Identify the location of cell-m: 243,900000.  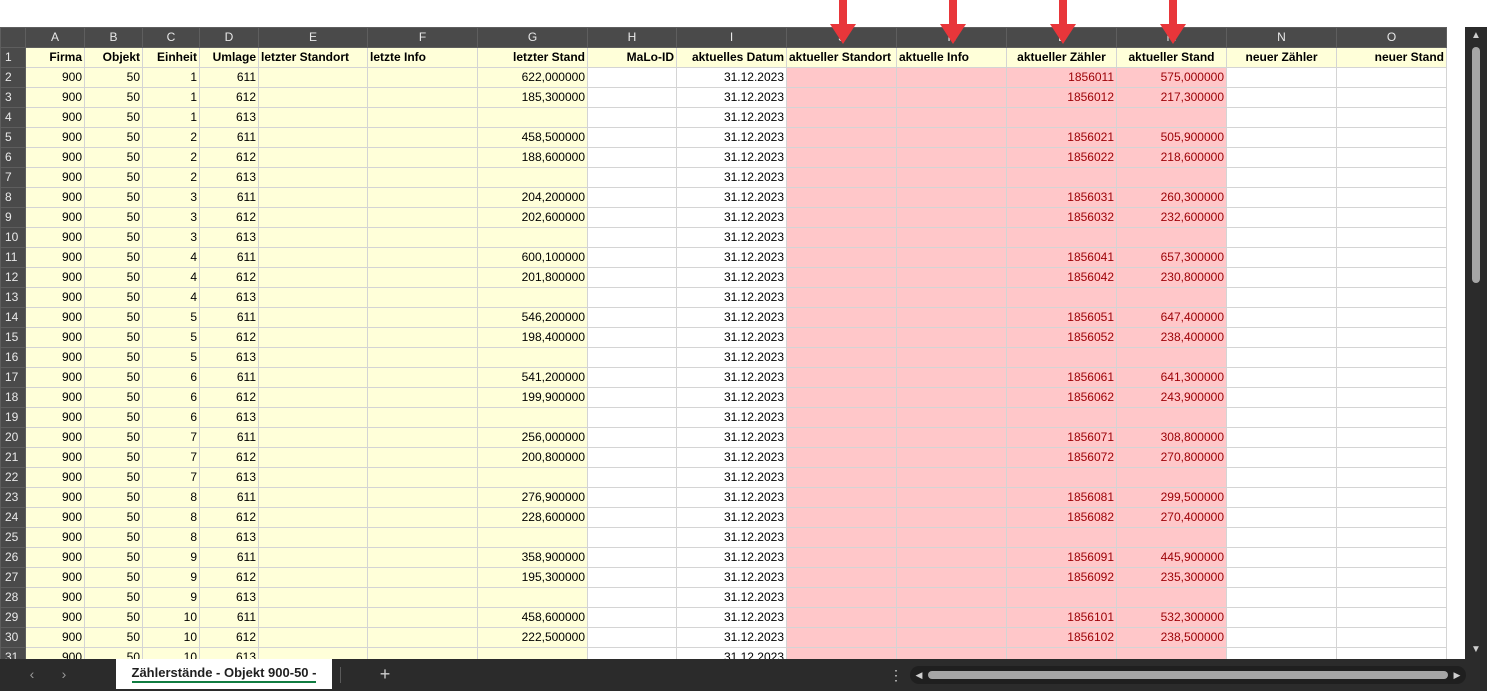
(1171, 397).